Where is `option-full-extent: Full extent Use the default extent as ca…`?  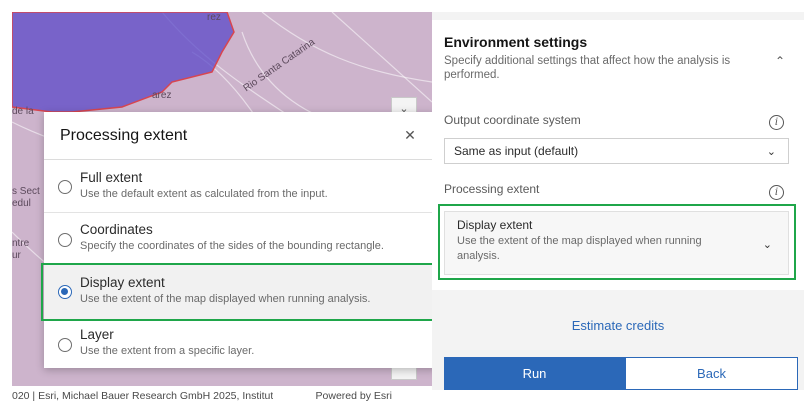 option-full-extent: Full extent Use the default extent as ca… is located at coordinates (240, 186).